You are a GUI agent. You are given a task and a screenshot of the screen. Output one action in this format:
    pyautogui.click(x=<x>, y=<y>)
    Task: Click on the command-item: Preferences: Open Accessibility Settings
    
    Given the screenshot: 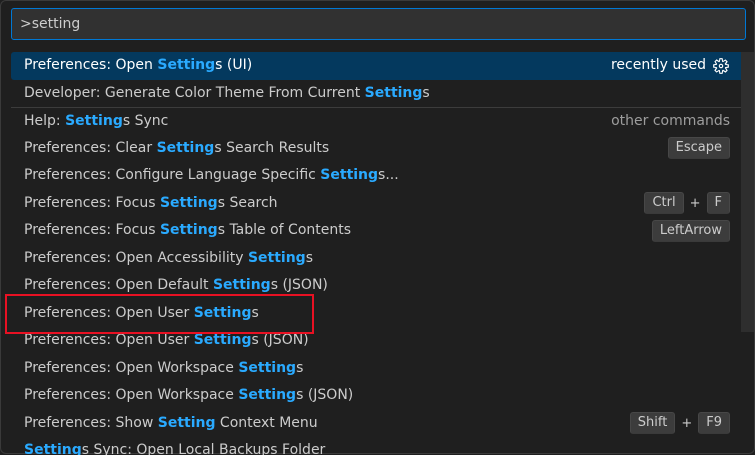 What is the action you would take?
    pyautogui.click(x=378, y=259)
    